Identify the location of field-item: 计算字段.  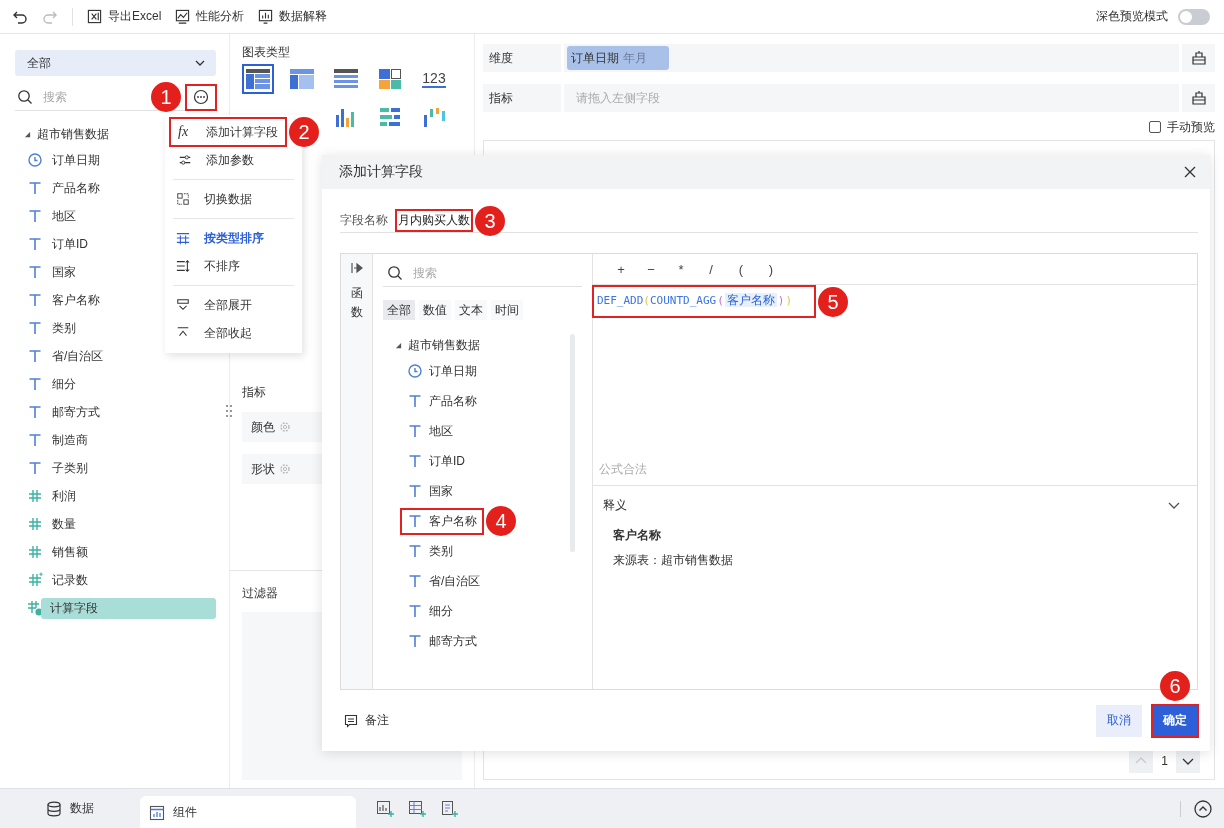
(128, 608).